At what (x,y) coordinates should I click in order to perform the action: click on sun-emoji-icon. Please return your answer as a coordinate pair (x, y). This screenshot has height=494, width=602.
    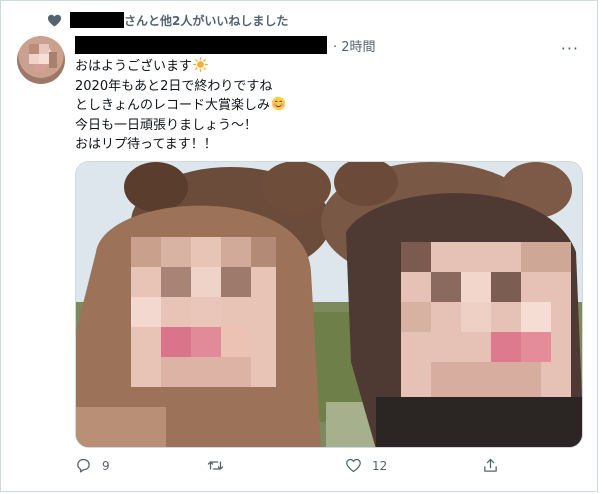
    Looking at the image, I should click on (200, 64).